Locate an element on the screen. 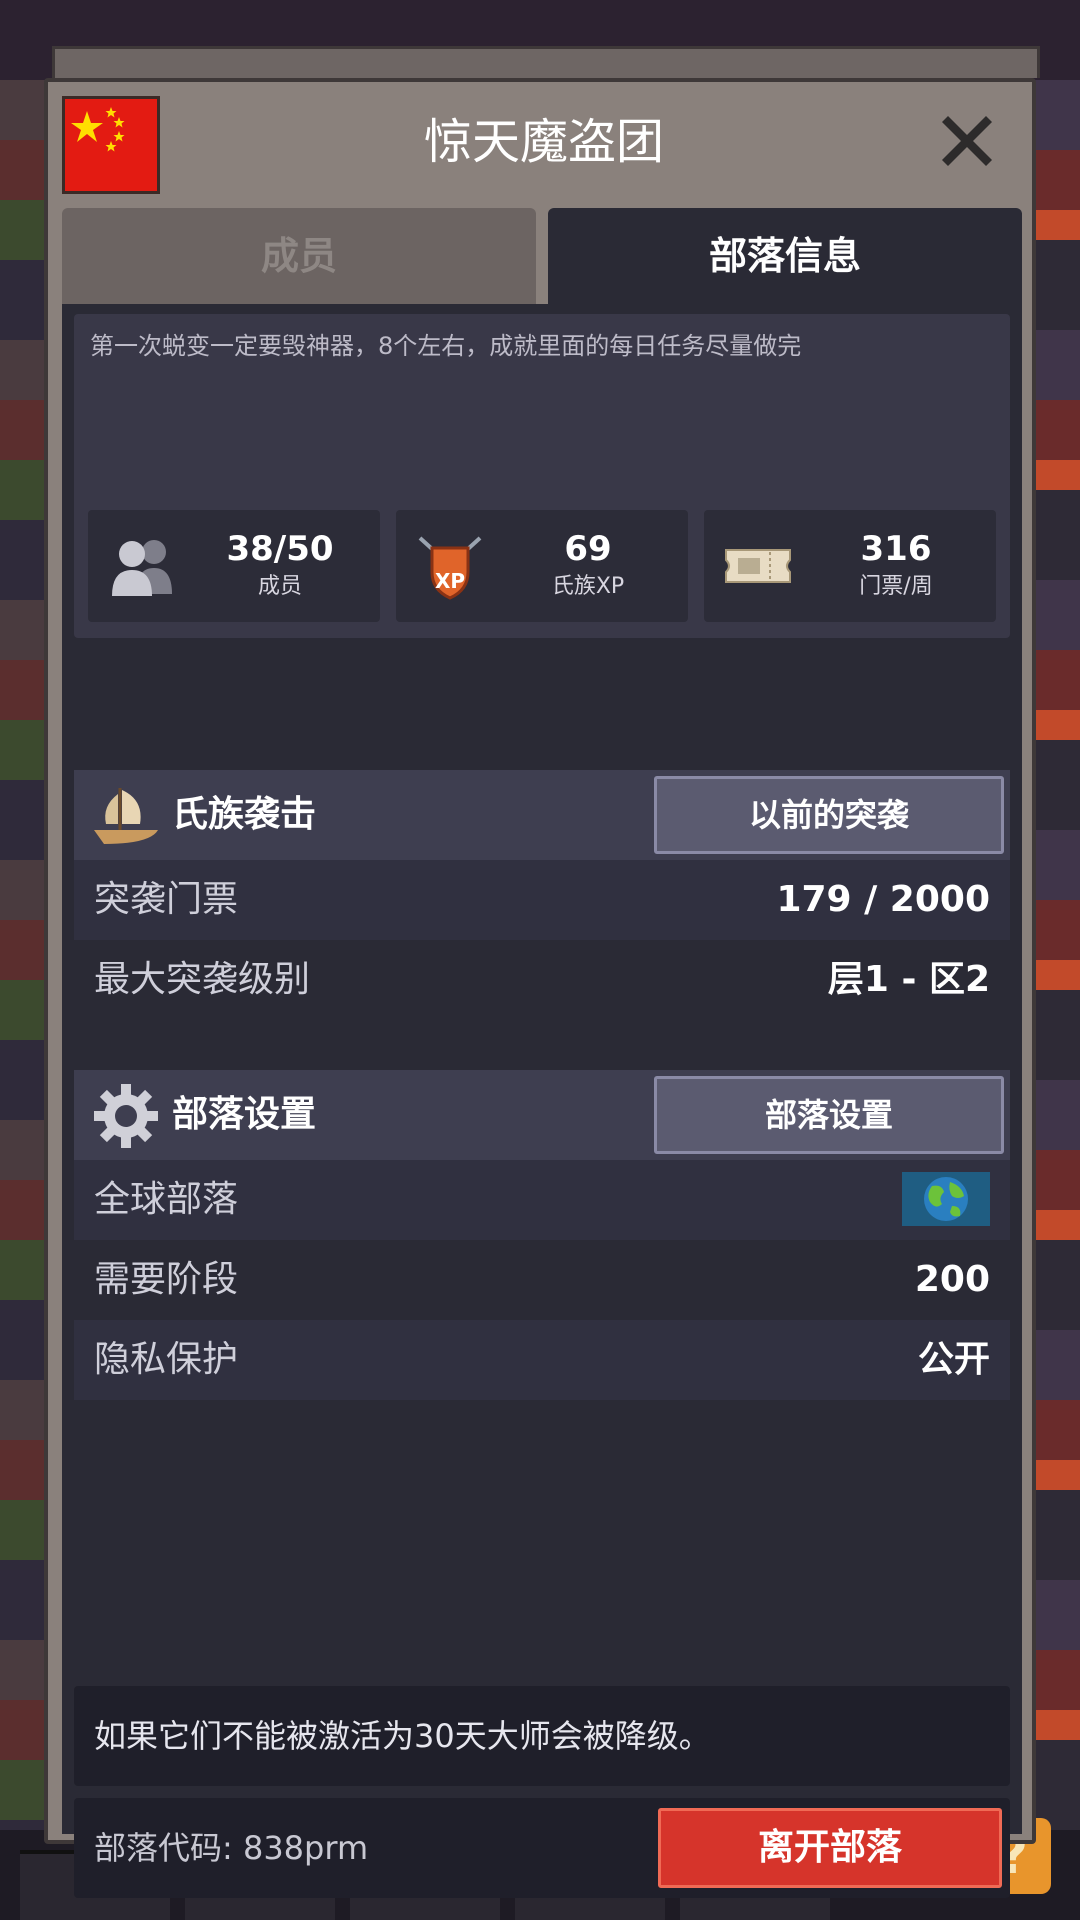  max-raid-level-row: 最大突袭级别 层1 - 区2 is located at coordinates (542, 980).